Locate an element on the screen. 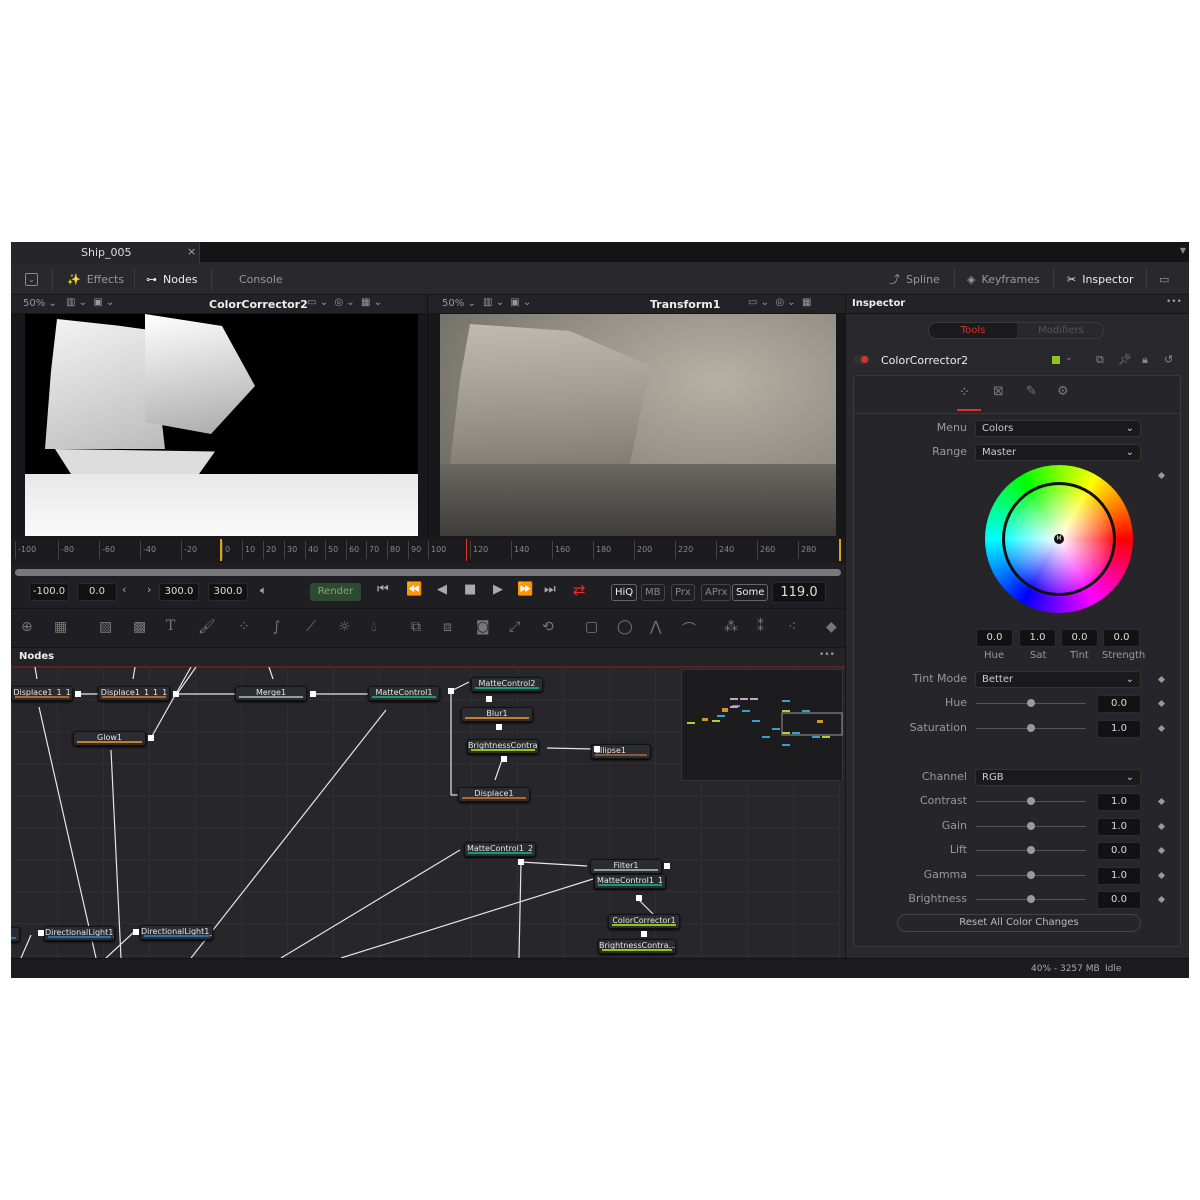 The image size is (1200, 1200). chevron-left-icon: ‹ is located at coordinates (124, 589).